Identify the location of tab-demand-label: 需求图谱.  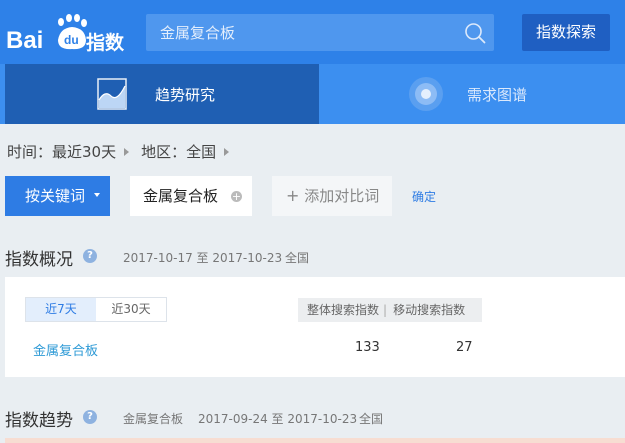
(497, 95).